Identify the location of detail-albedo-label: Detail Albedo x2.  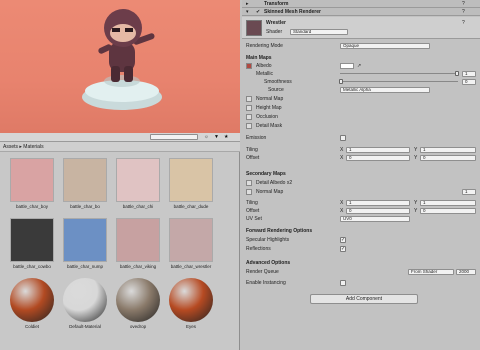
(274, 183).